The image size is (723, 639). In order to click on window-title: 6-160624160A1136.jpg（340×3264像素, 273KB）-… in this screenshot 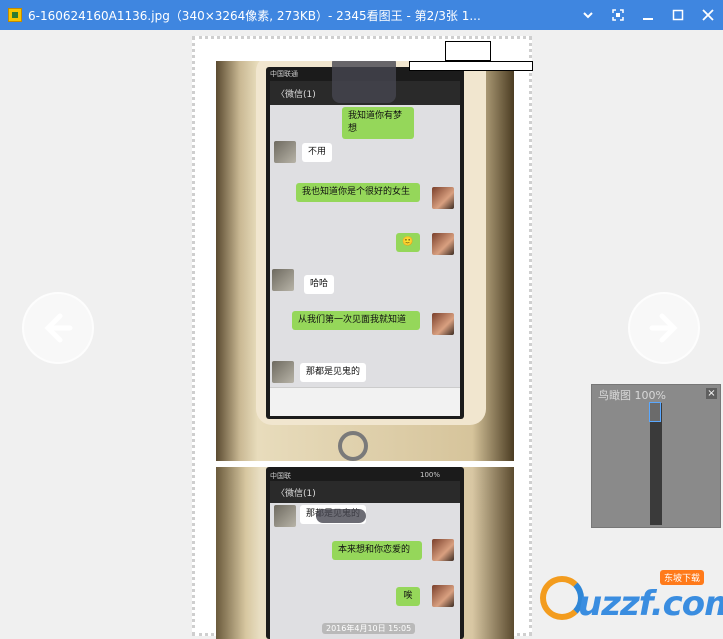, I will do `click(254, 15)`.